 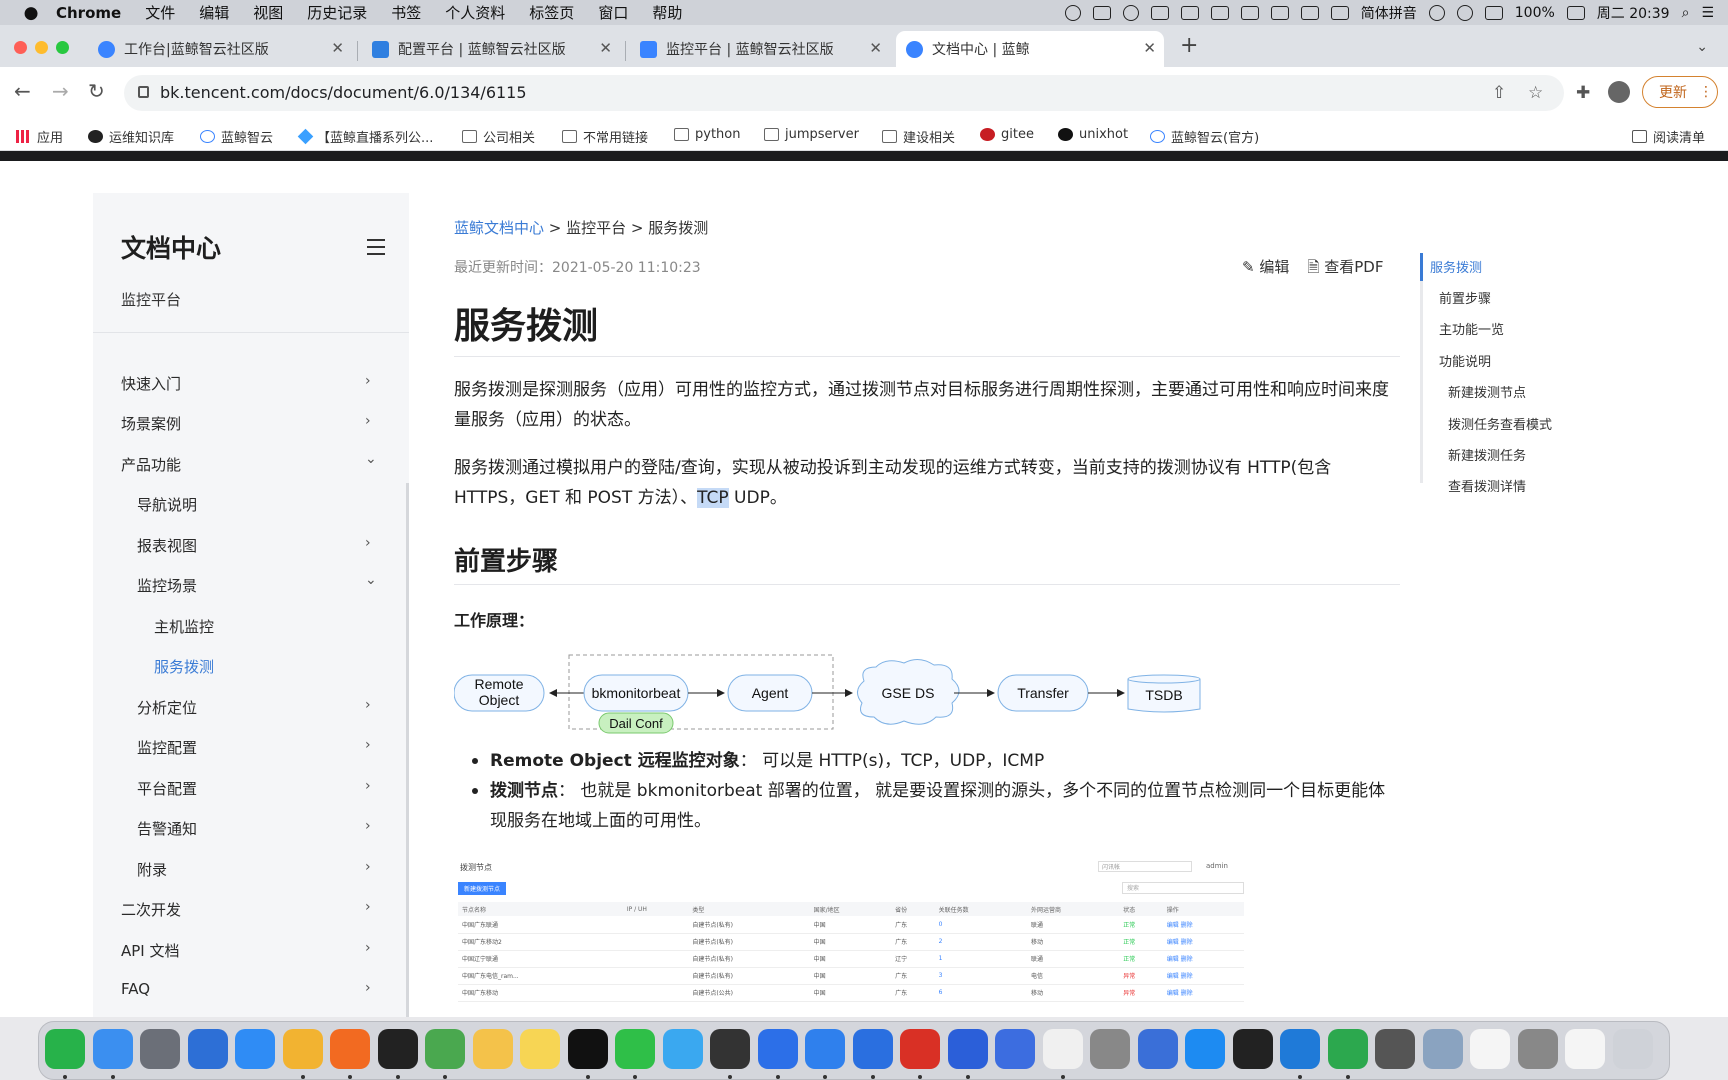 What do you see at coordinates (475, 12) in the screenshot?
I see `menu-profiles: 个人资料` at bounding box center [475, 12].